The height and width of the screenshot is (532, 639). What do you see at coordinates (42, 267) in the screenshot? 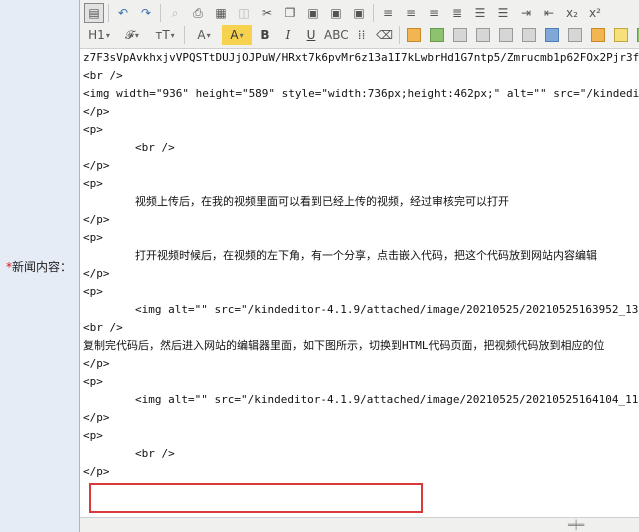
I see `news-content-label: 新闻内容：` at bounding box center [42, 267].